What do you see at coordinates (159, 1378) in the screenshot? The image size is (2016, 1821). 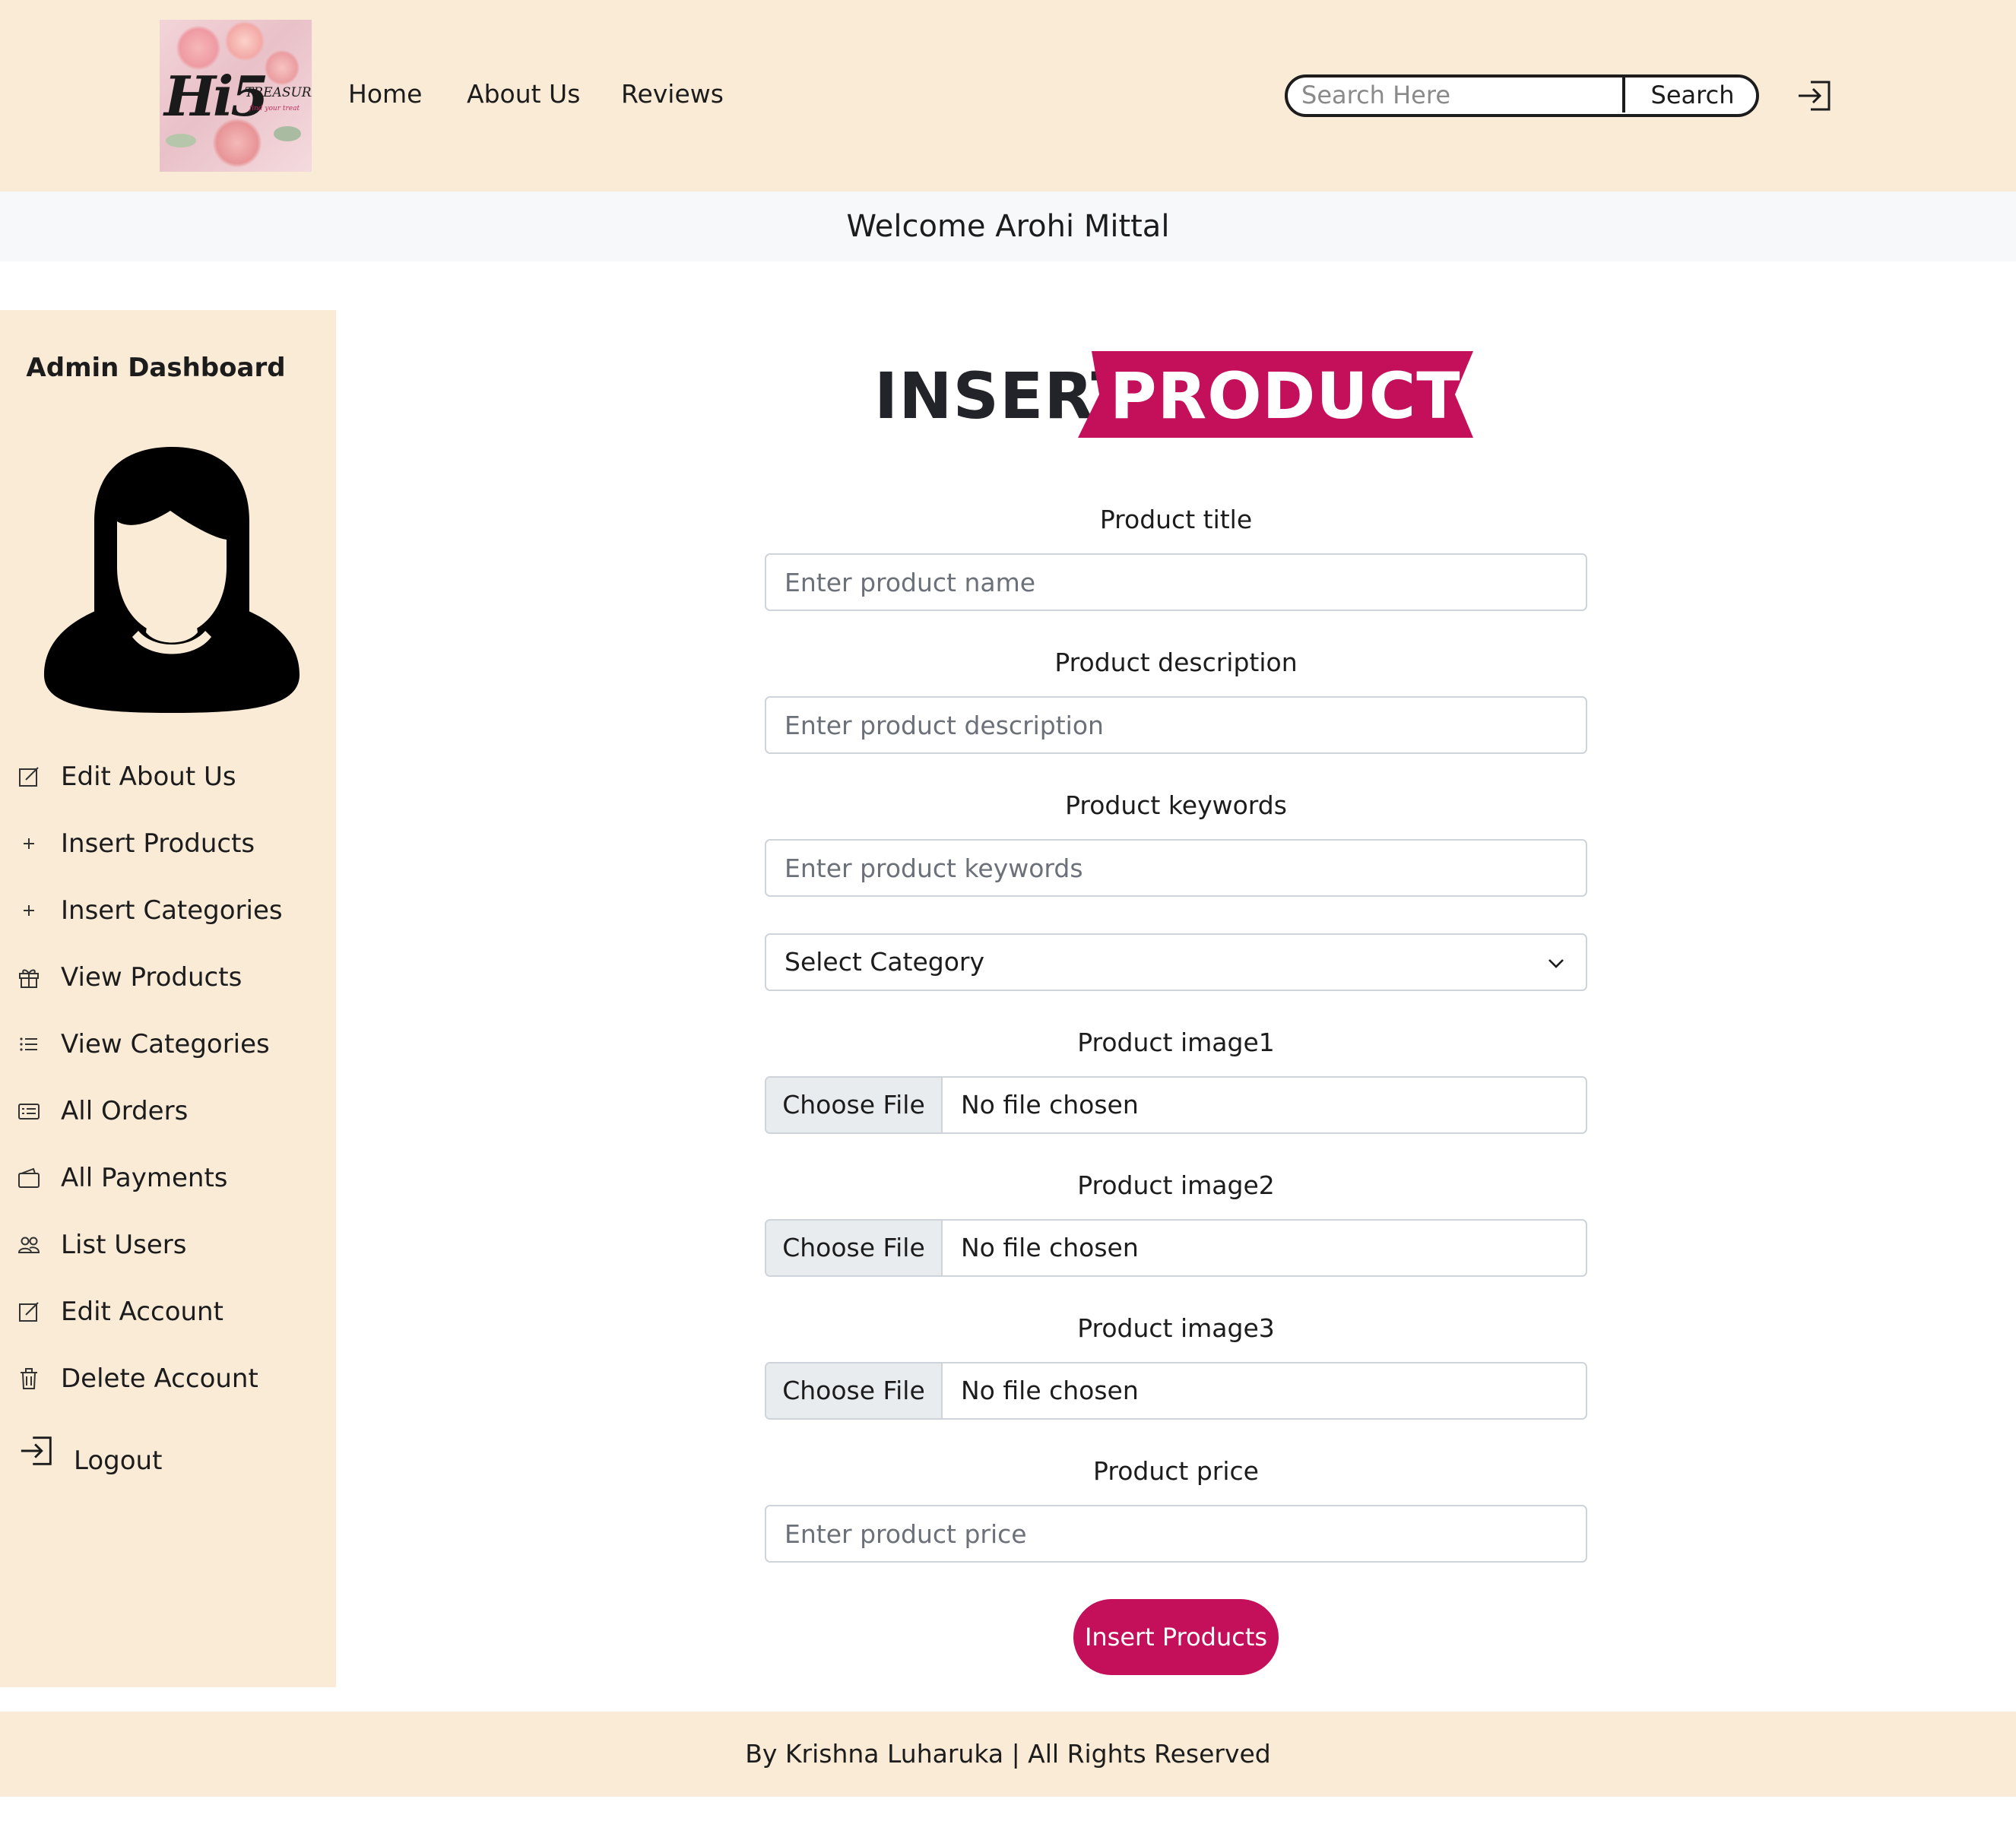 I see `sidebar-item-label: Delete Account` at bounding box center [159, 1378].